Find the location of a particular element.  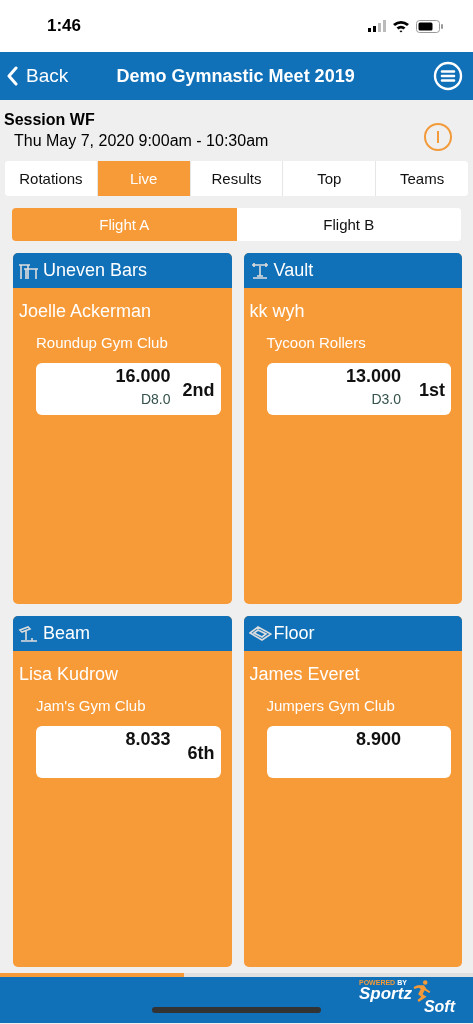

status-time: 1:46 is located at coordinates (64, 26).